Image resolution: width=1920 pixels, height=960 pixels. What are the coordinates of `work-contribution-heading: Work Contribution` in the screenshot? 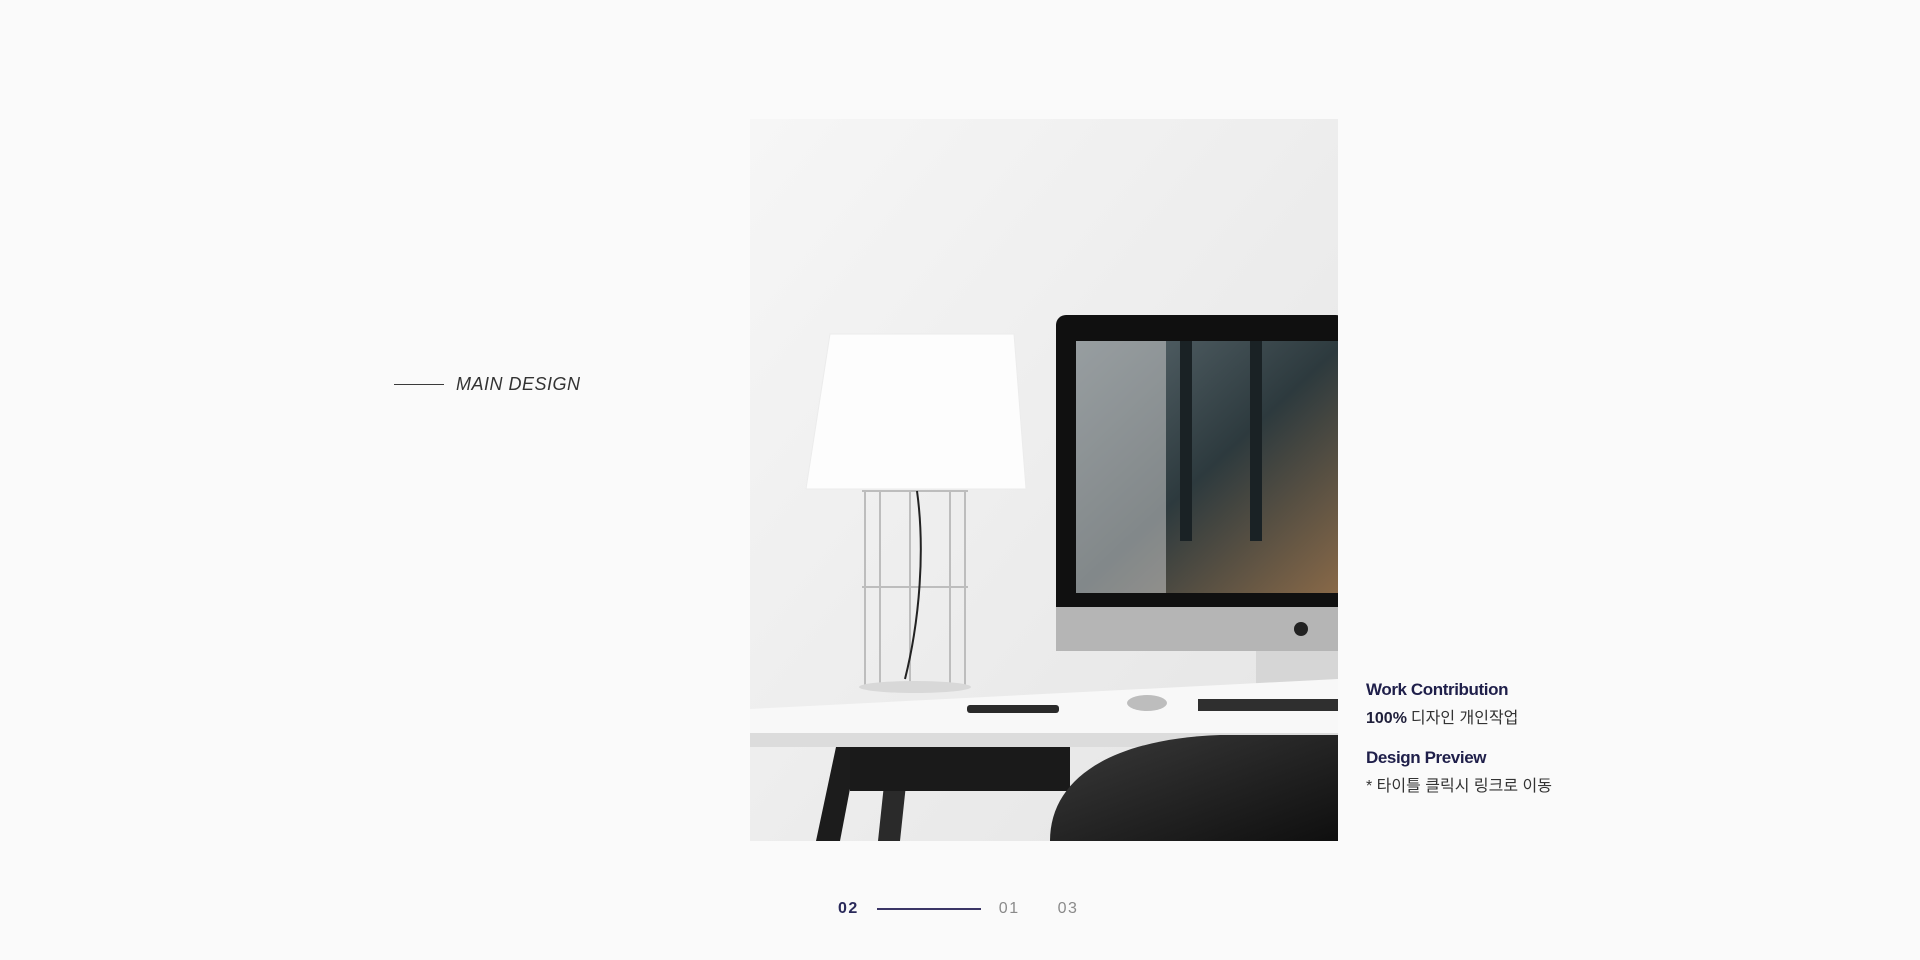 It's located at (1437, 689).